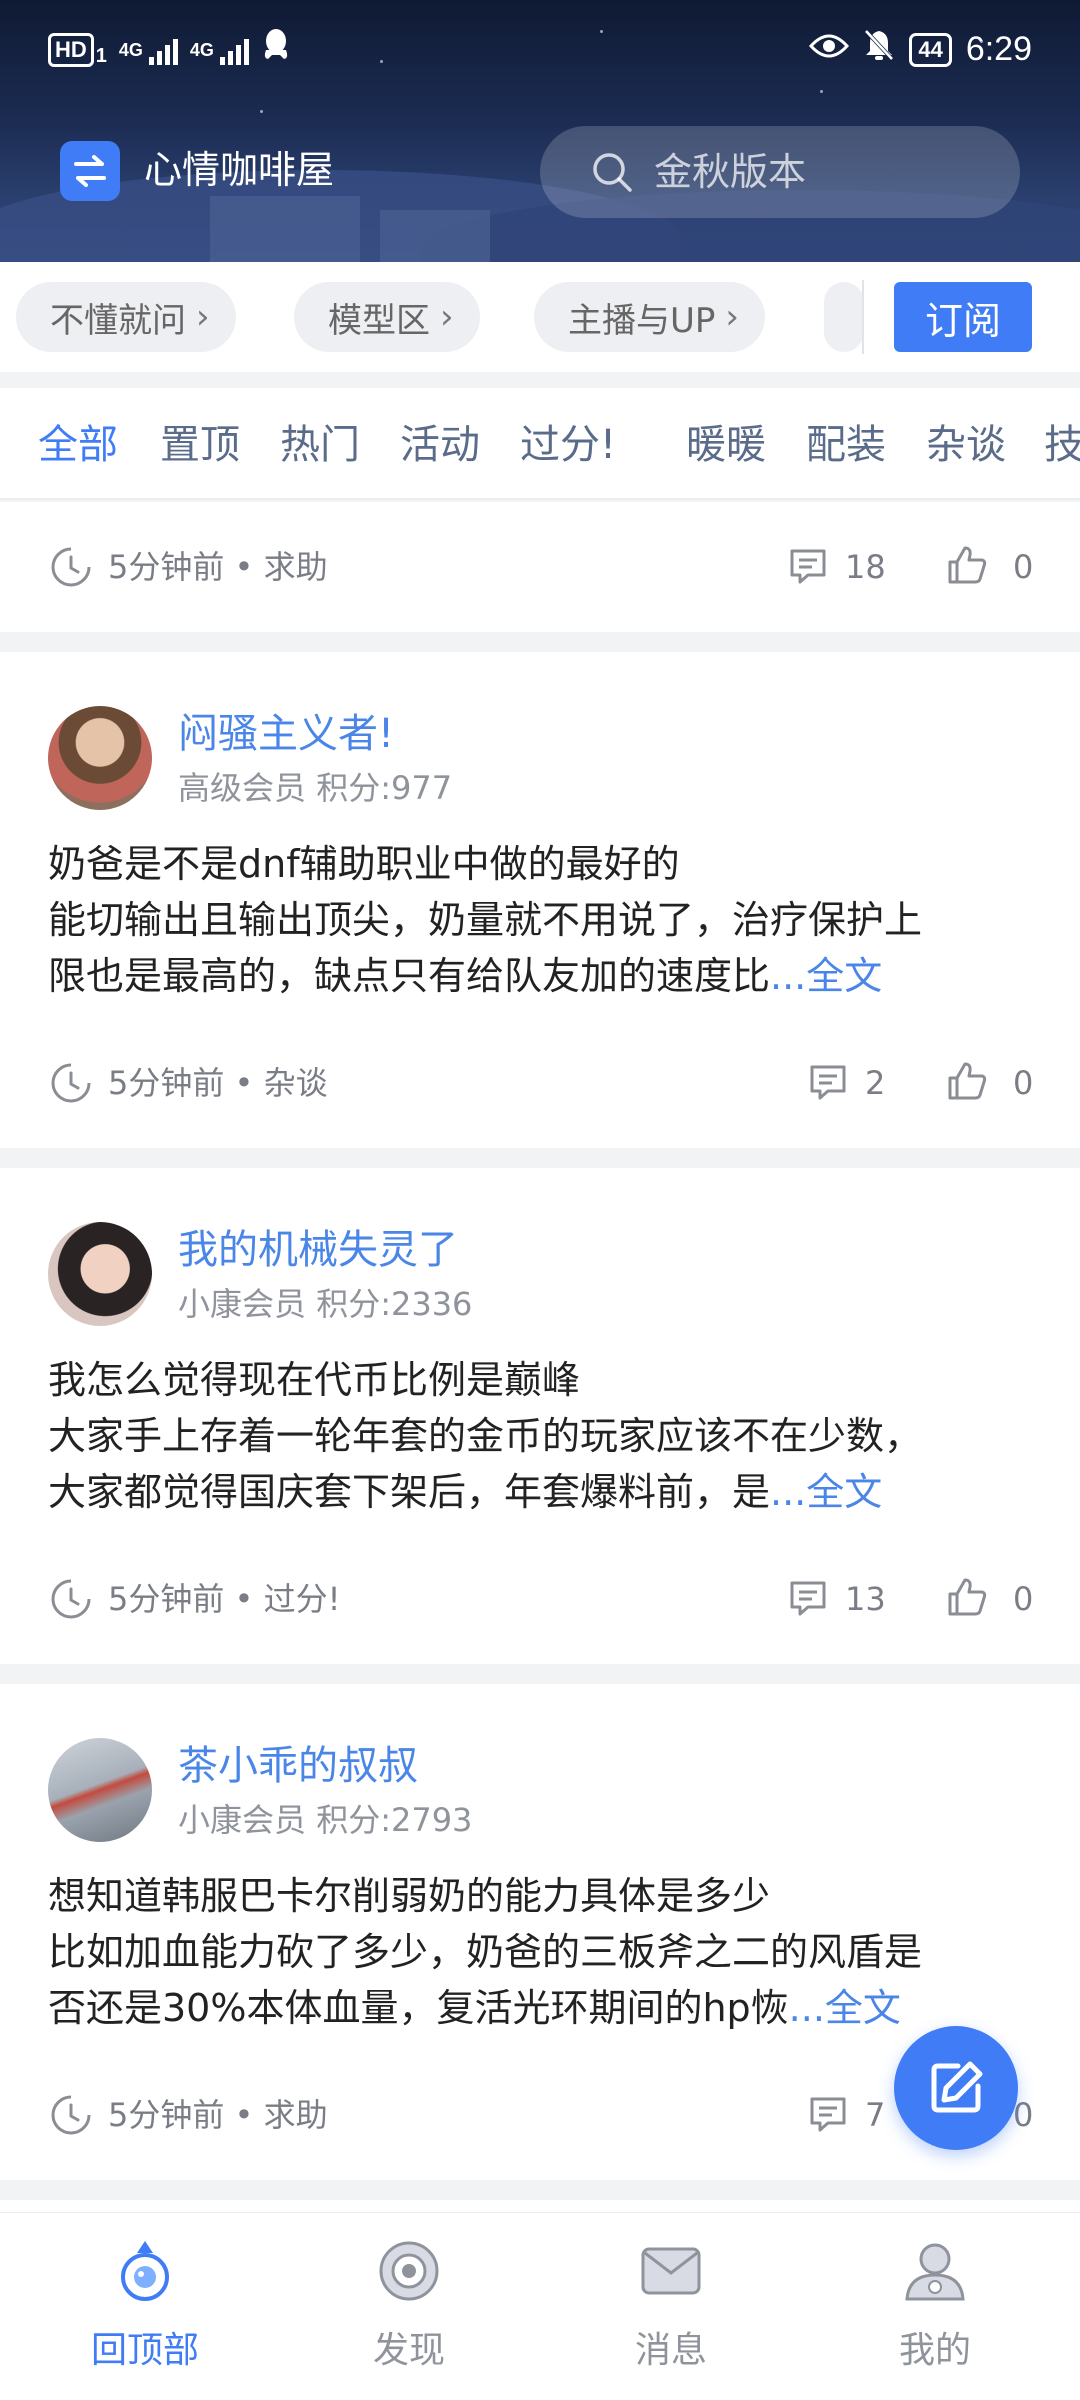 This screenshot has width=1080, height=2400. What do you see at coordinates (285, 229) in the screenshot?
I see `house-decoration` at bounding box center [285, 229].